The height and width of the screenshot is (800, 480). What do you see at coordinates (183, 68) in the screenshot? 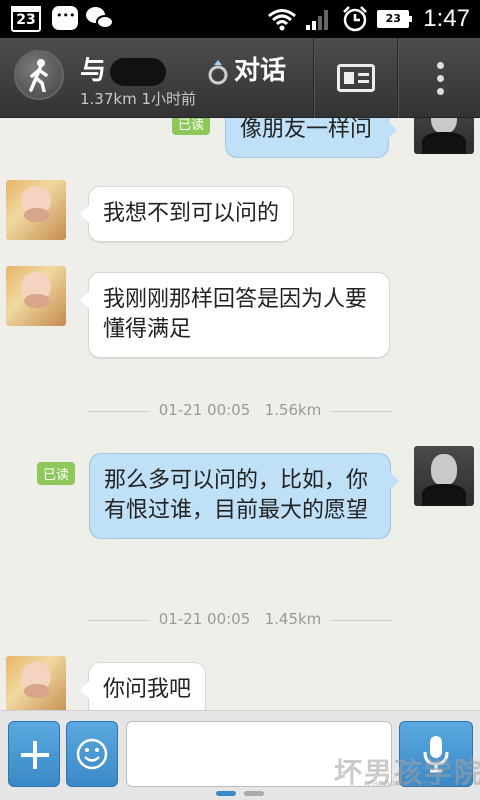
I see `chat-title: 与 对话` at bounding box center [183, 68].